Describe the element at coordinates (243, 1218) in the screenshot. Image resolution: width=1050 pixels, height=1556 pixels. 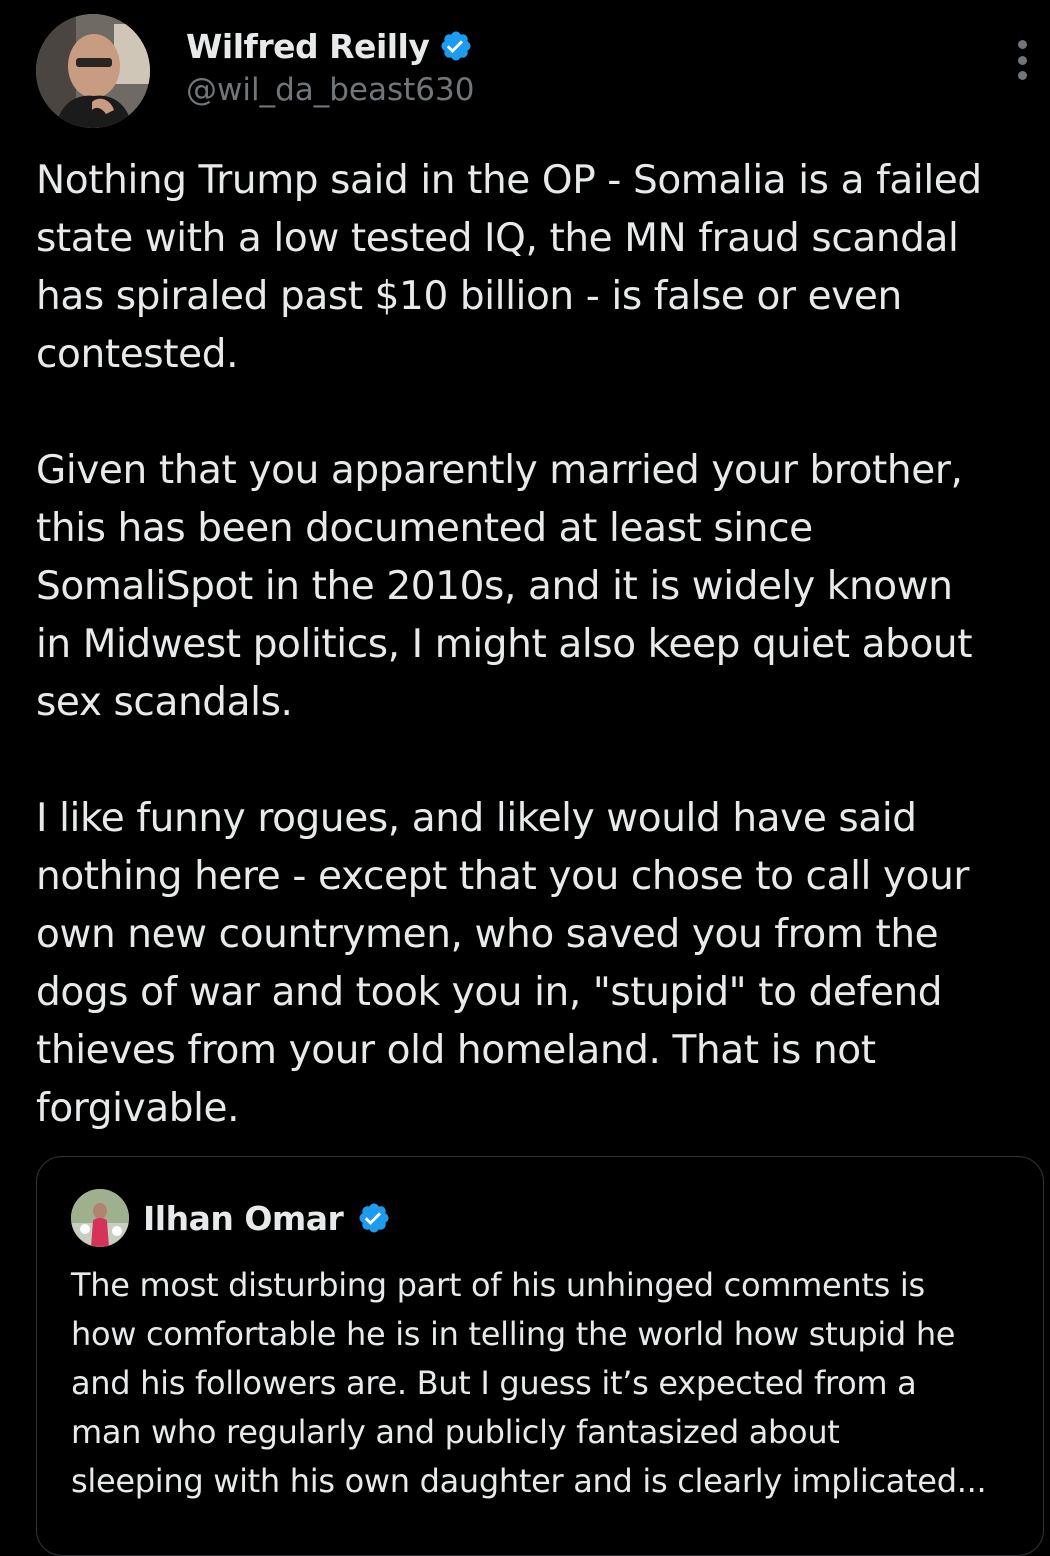
I see `quoted-author-name: Ilhan Omar` at that location.